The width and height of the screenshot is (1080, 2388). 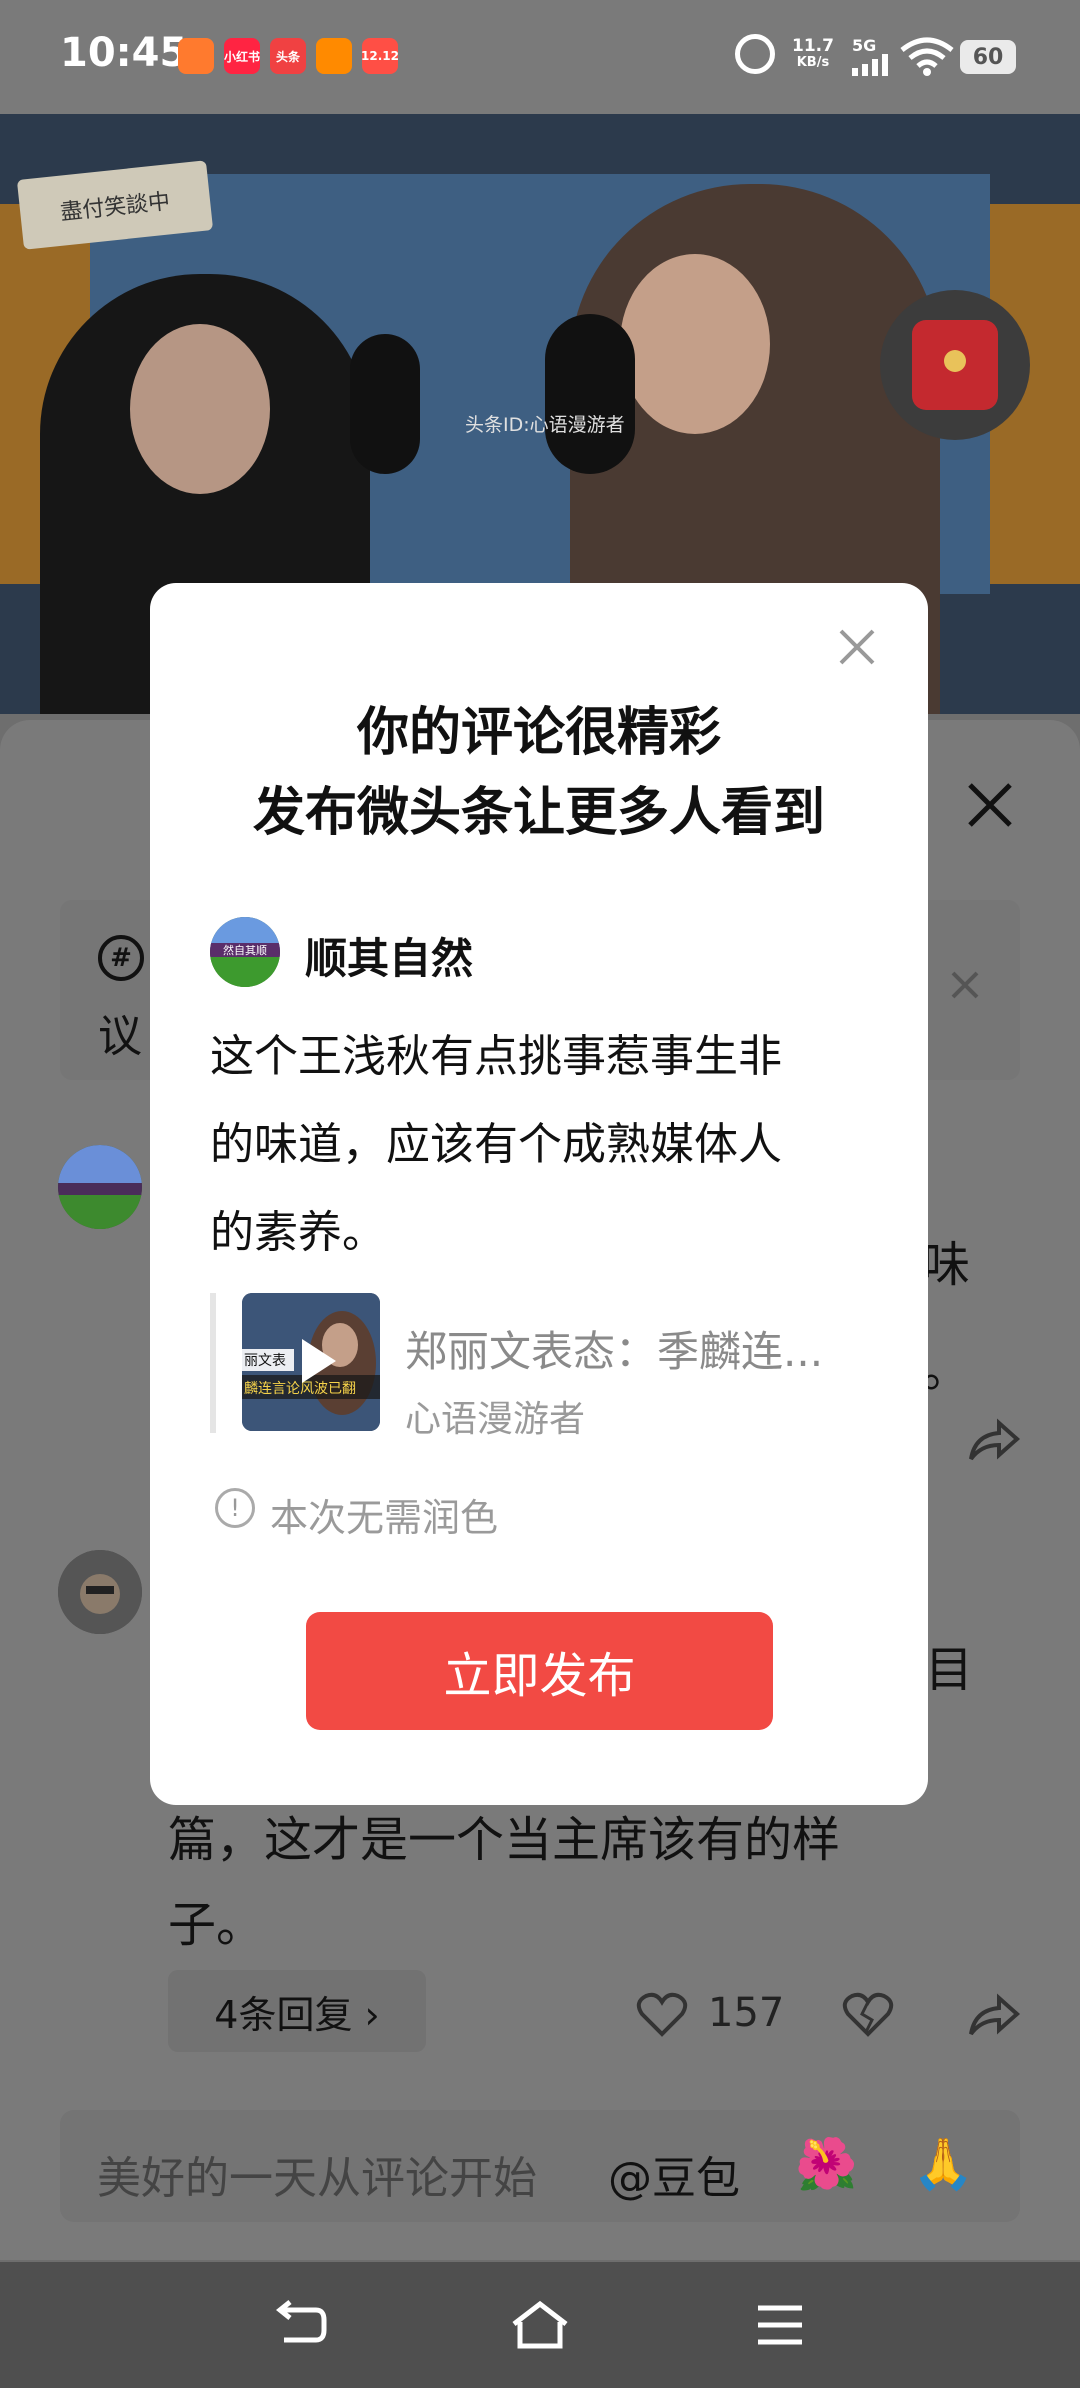 I want to click on net-speed: 11.7 KB/s, so click(x=813, y=53).